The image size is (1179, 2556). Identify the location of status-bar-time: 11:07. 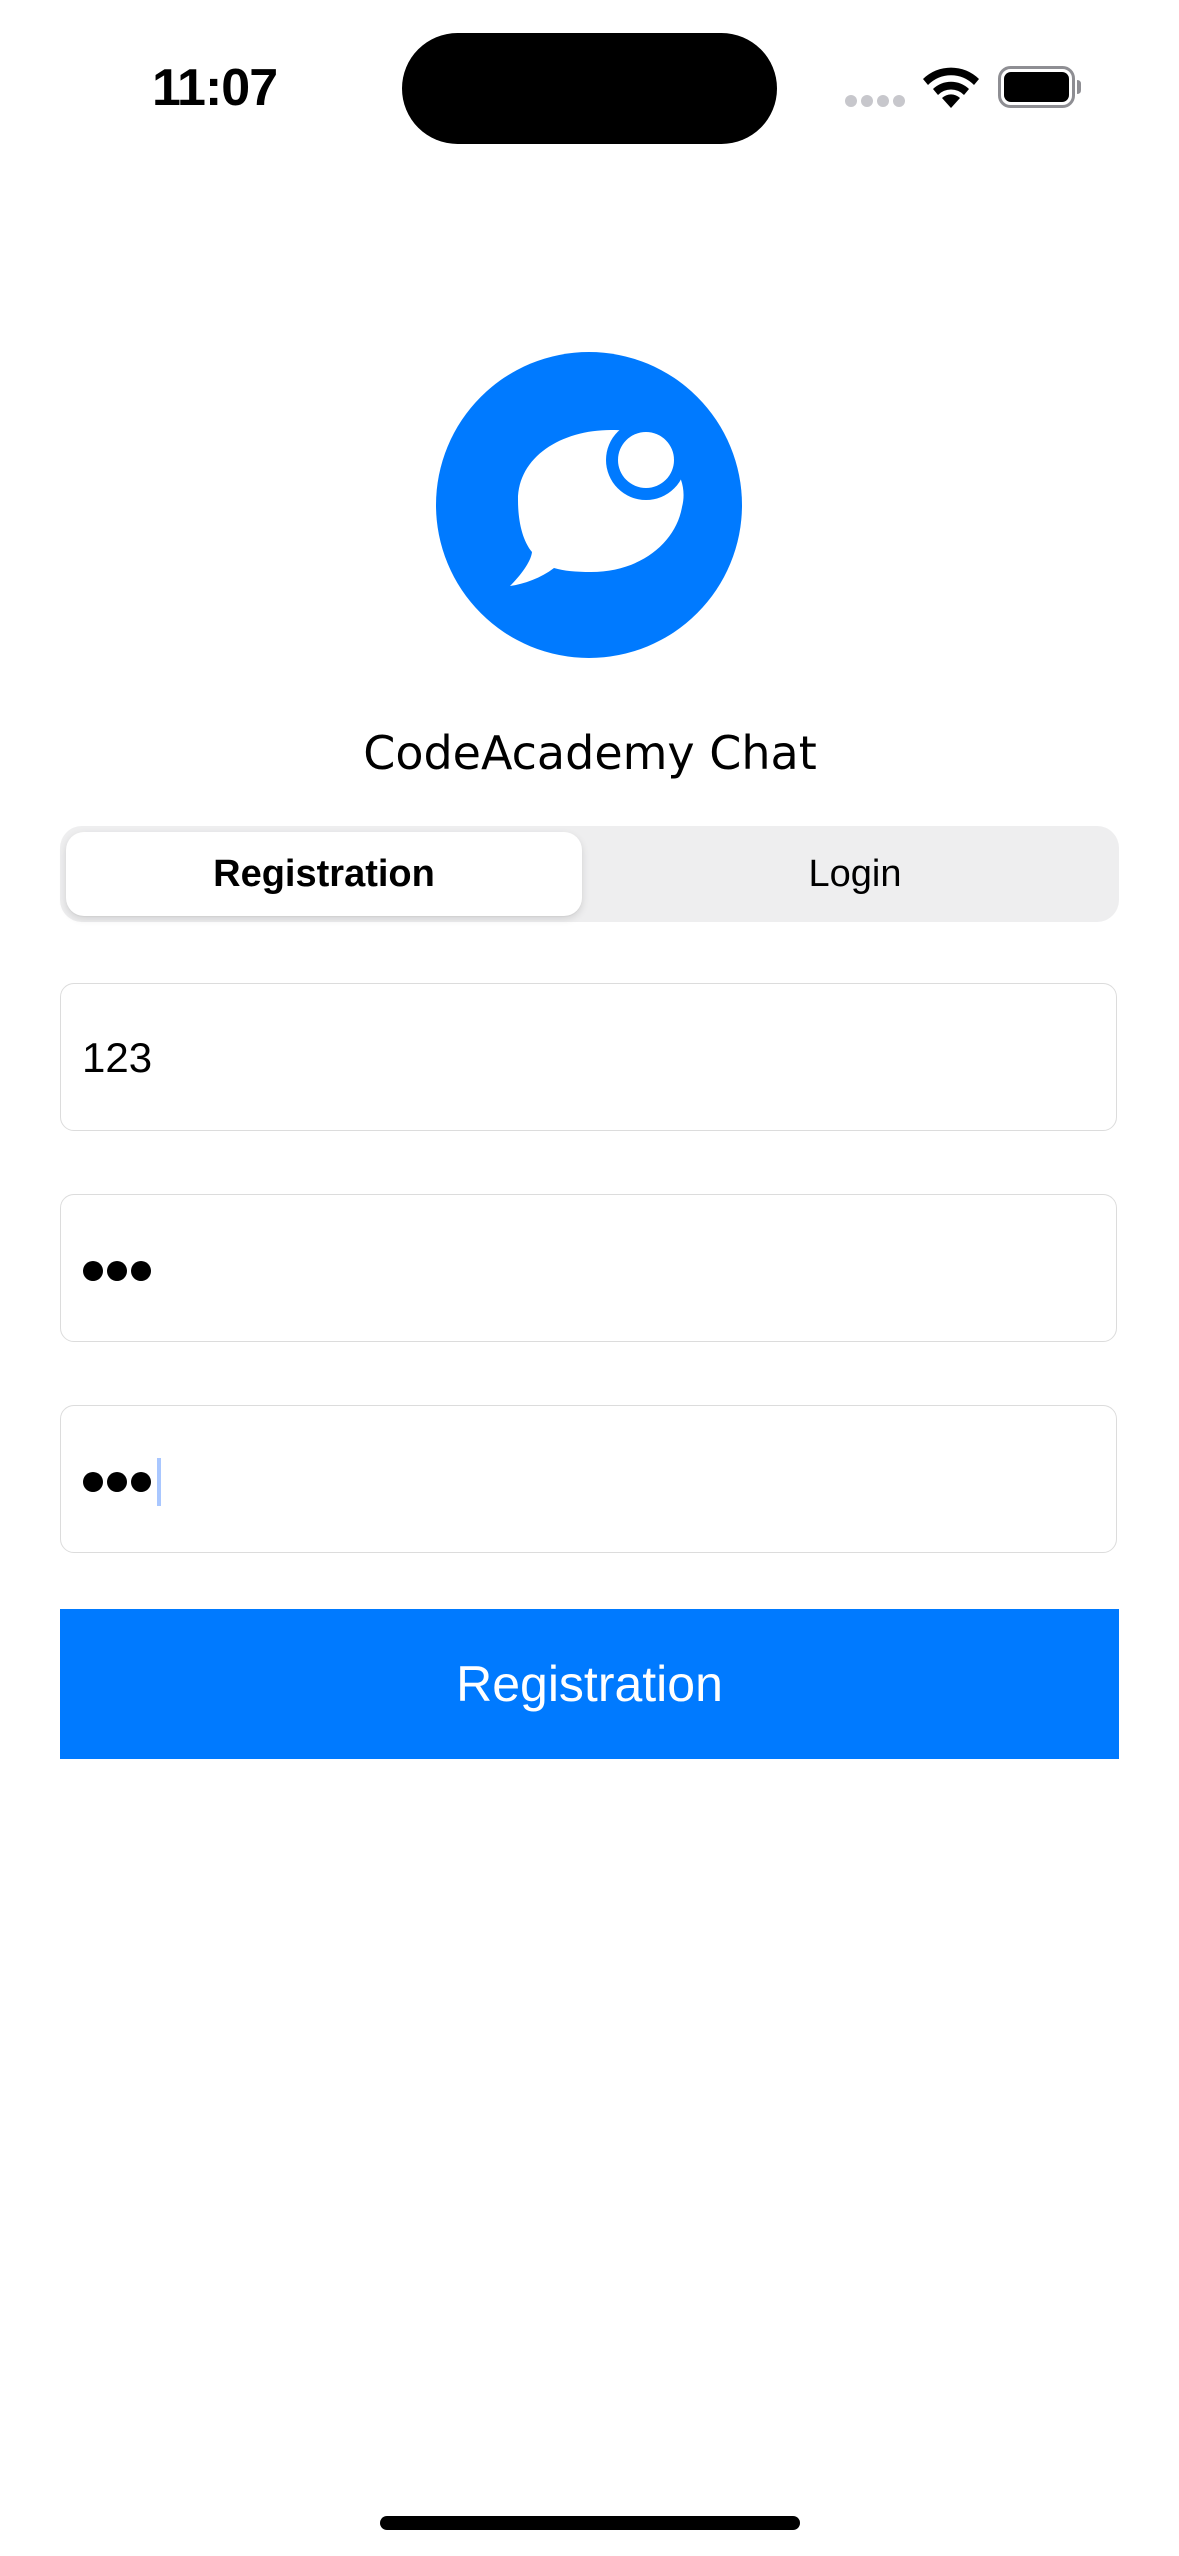
(215, 88).